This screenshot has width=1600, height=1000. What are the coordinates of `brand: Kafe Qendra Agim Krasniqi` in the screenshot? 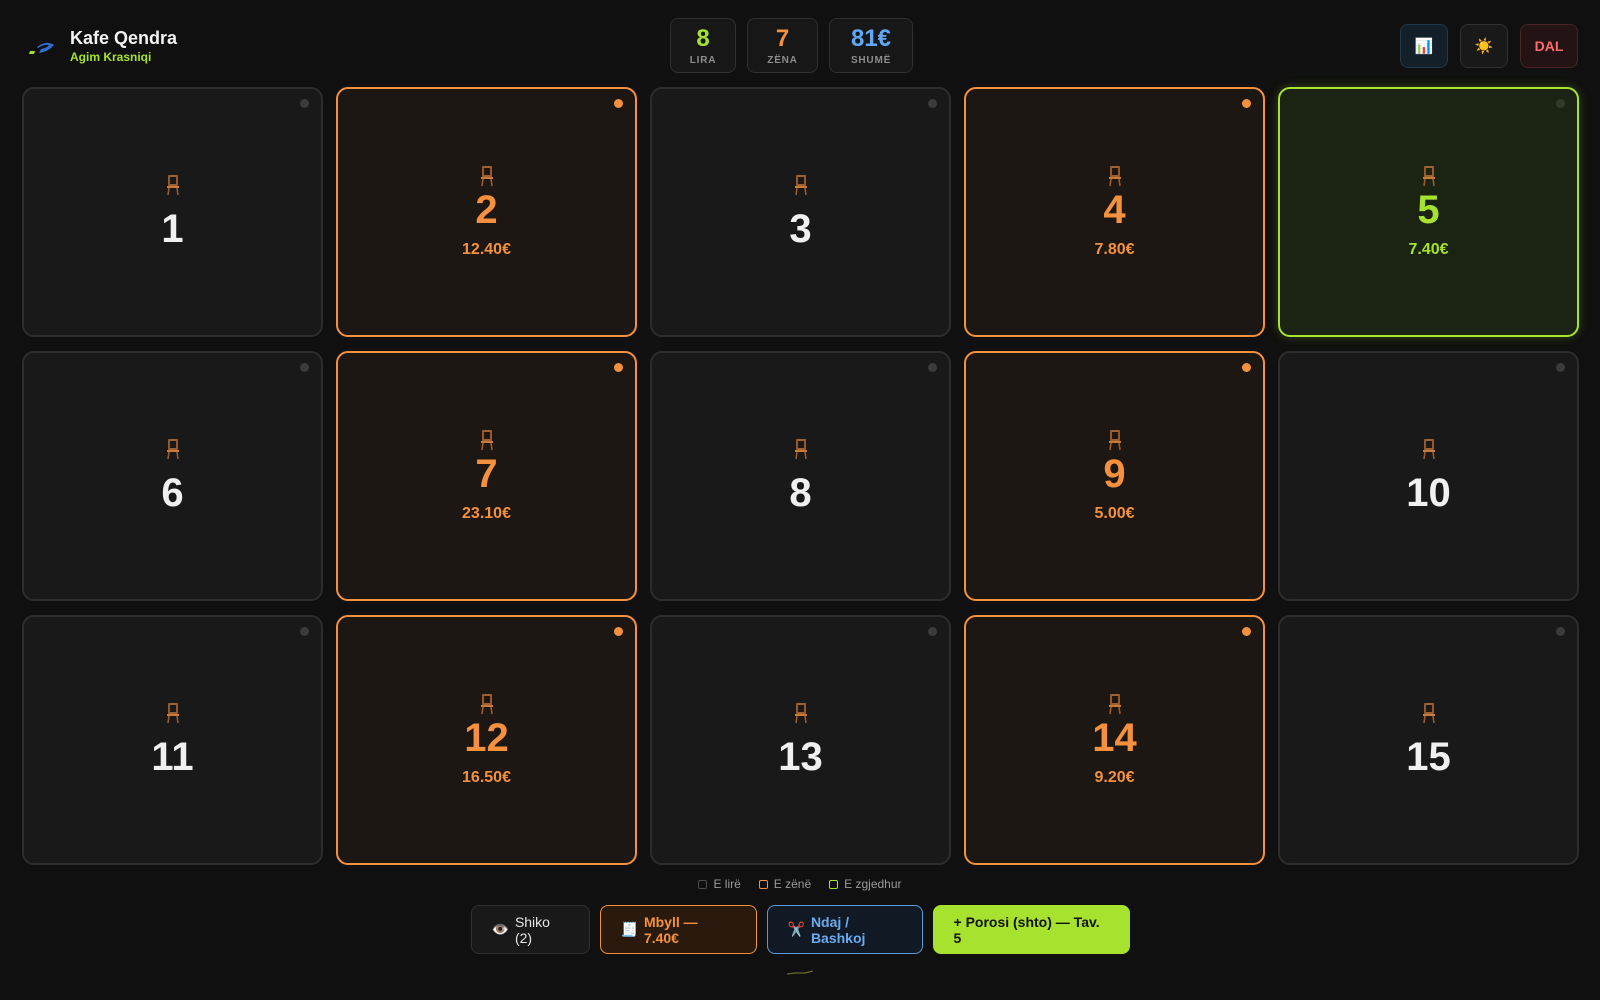 It's located at (101, 46).